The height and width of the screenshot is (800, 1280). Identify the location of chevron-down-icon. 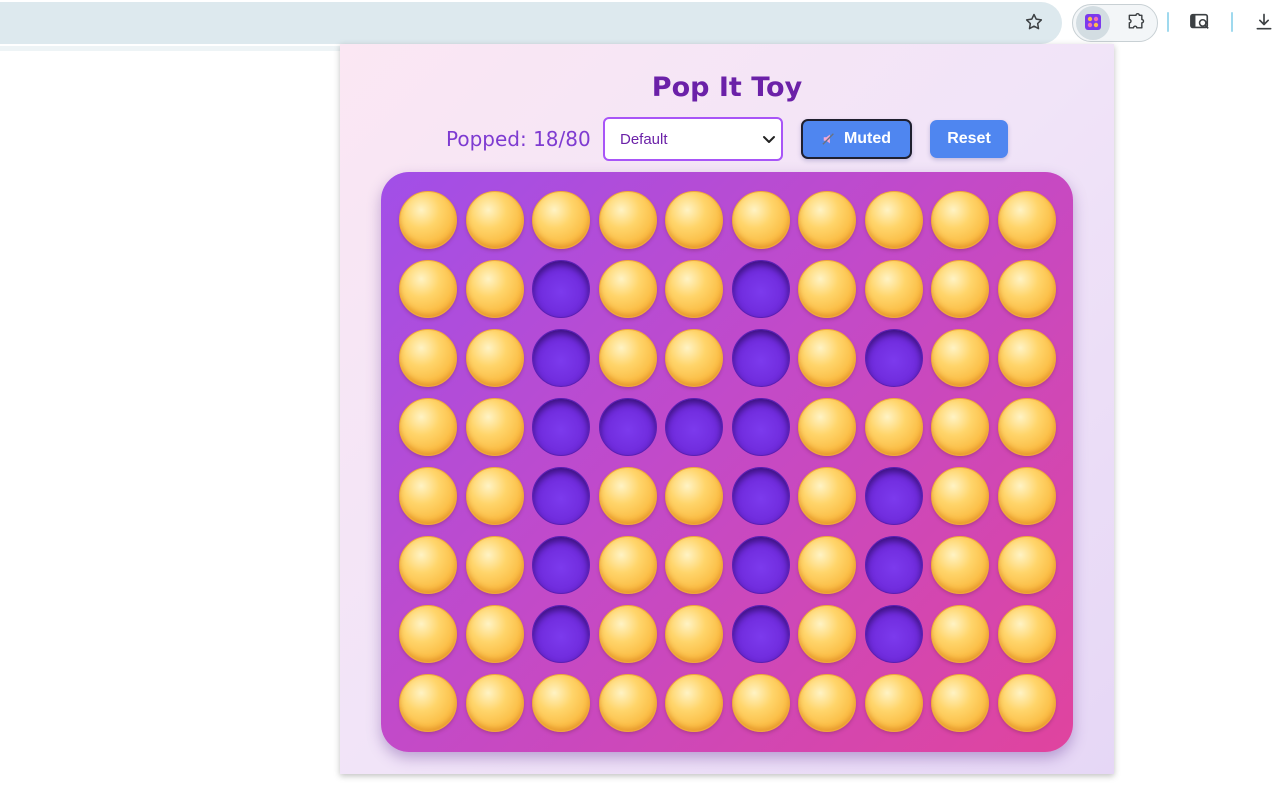
(769, 139).